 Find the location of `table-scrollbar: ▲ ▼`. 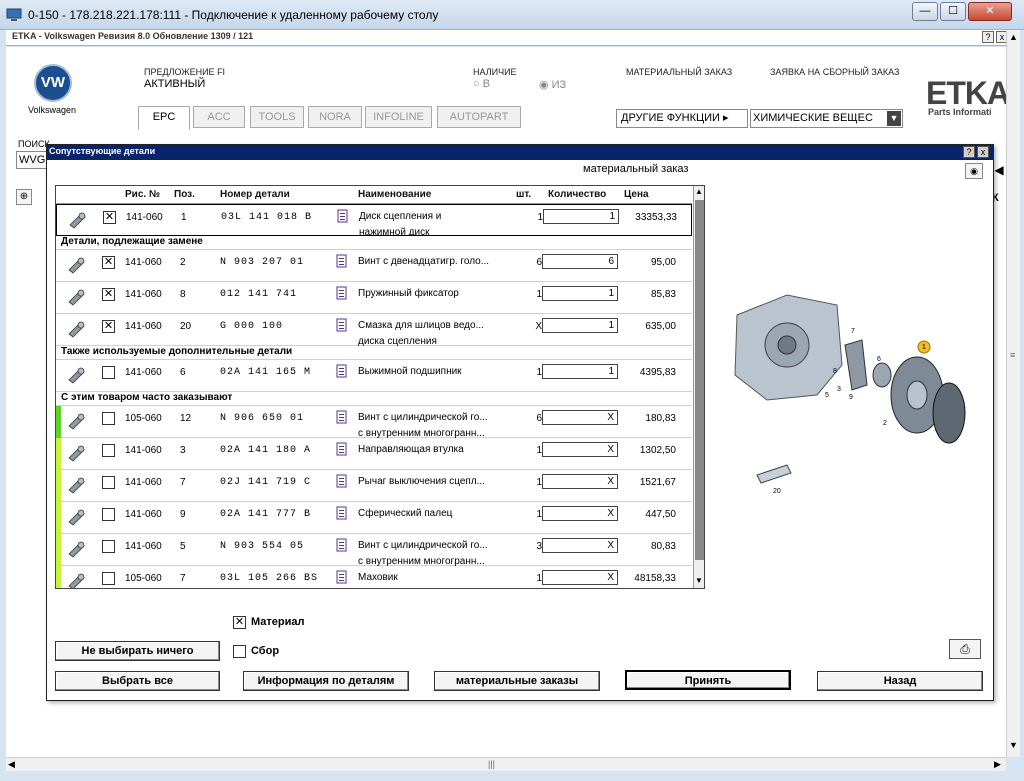

table-scrollbar: ▲ ▼ is located at coordinates (698, 387).